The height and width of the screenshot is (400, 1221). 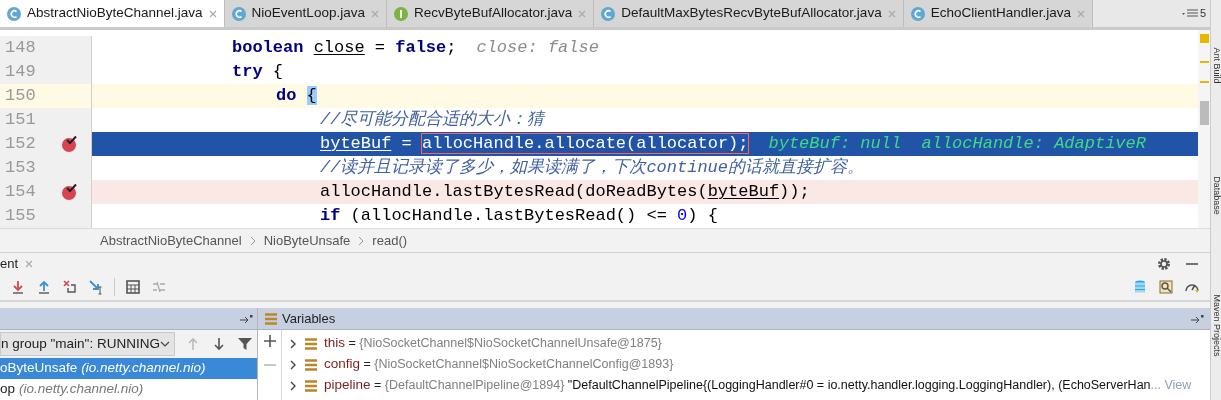 I want to click on debug-tab: ent, so click(x=9, y=263).